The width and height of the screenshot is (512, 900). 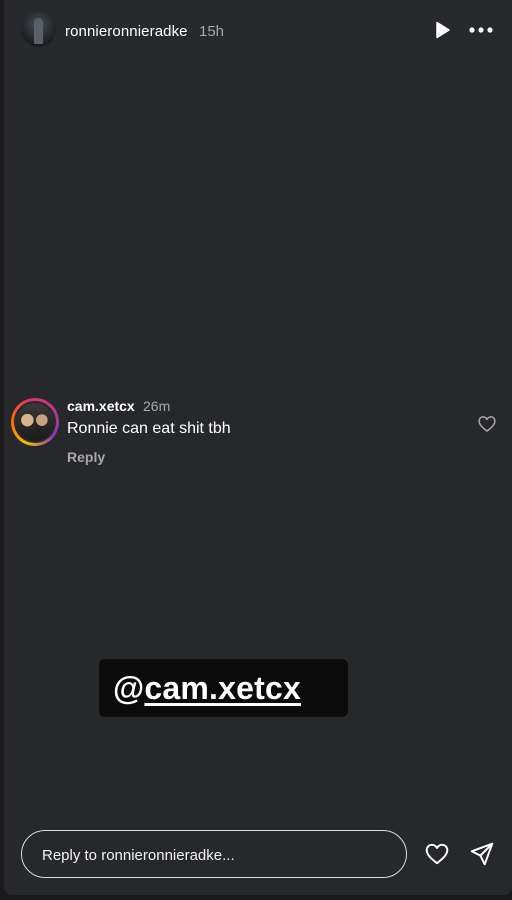 I want to click on reply-input, so click(x=212, y=855).